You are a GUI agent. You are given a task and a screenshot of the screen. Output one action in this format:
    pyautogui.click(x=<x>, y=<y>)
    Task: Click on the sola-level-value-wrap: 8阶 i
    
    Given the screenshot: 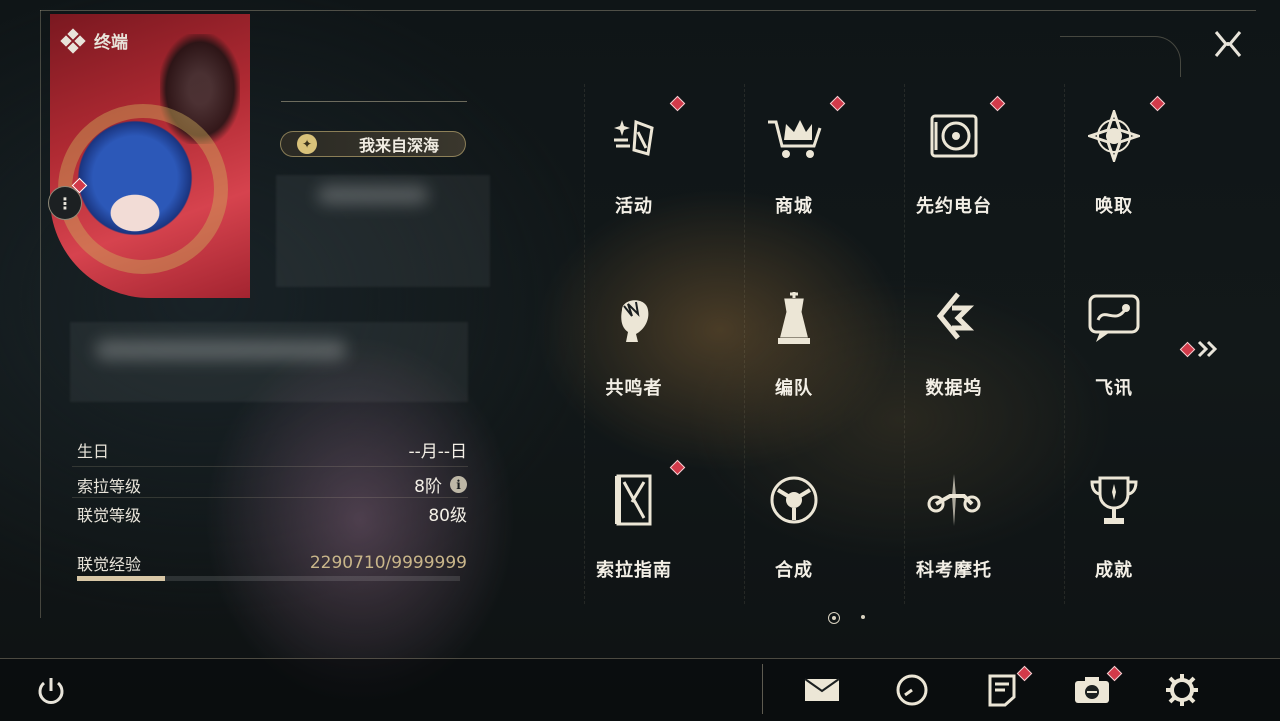 What is the action you would take?
    pyautogui.click(x=440, y=484)
    